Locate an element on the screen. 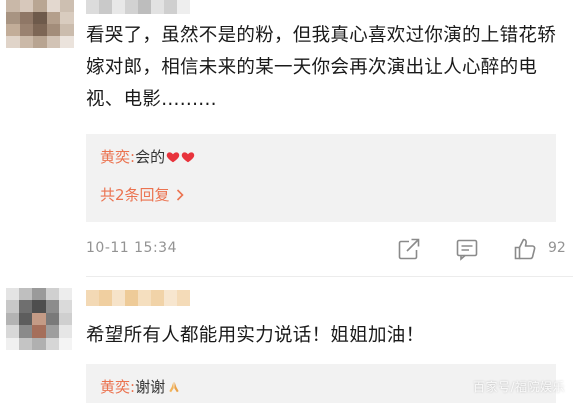 Image resolution: width=573 pixels, height=403 pixels. like-count: 92 is located at coordinates (557, 248).